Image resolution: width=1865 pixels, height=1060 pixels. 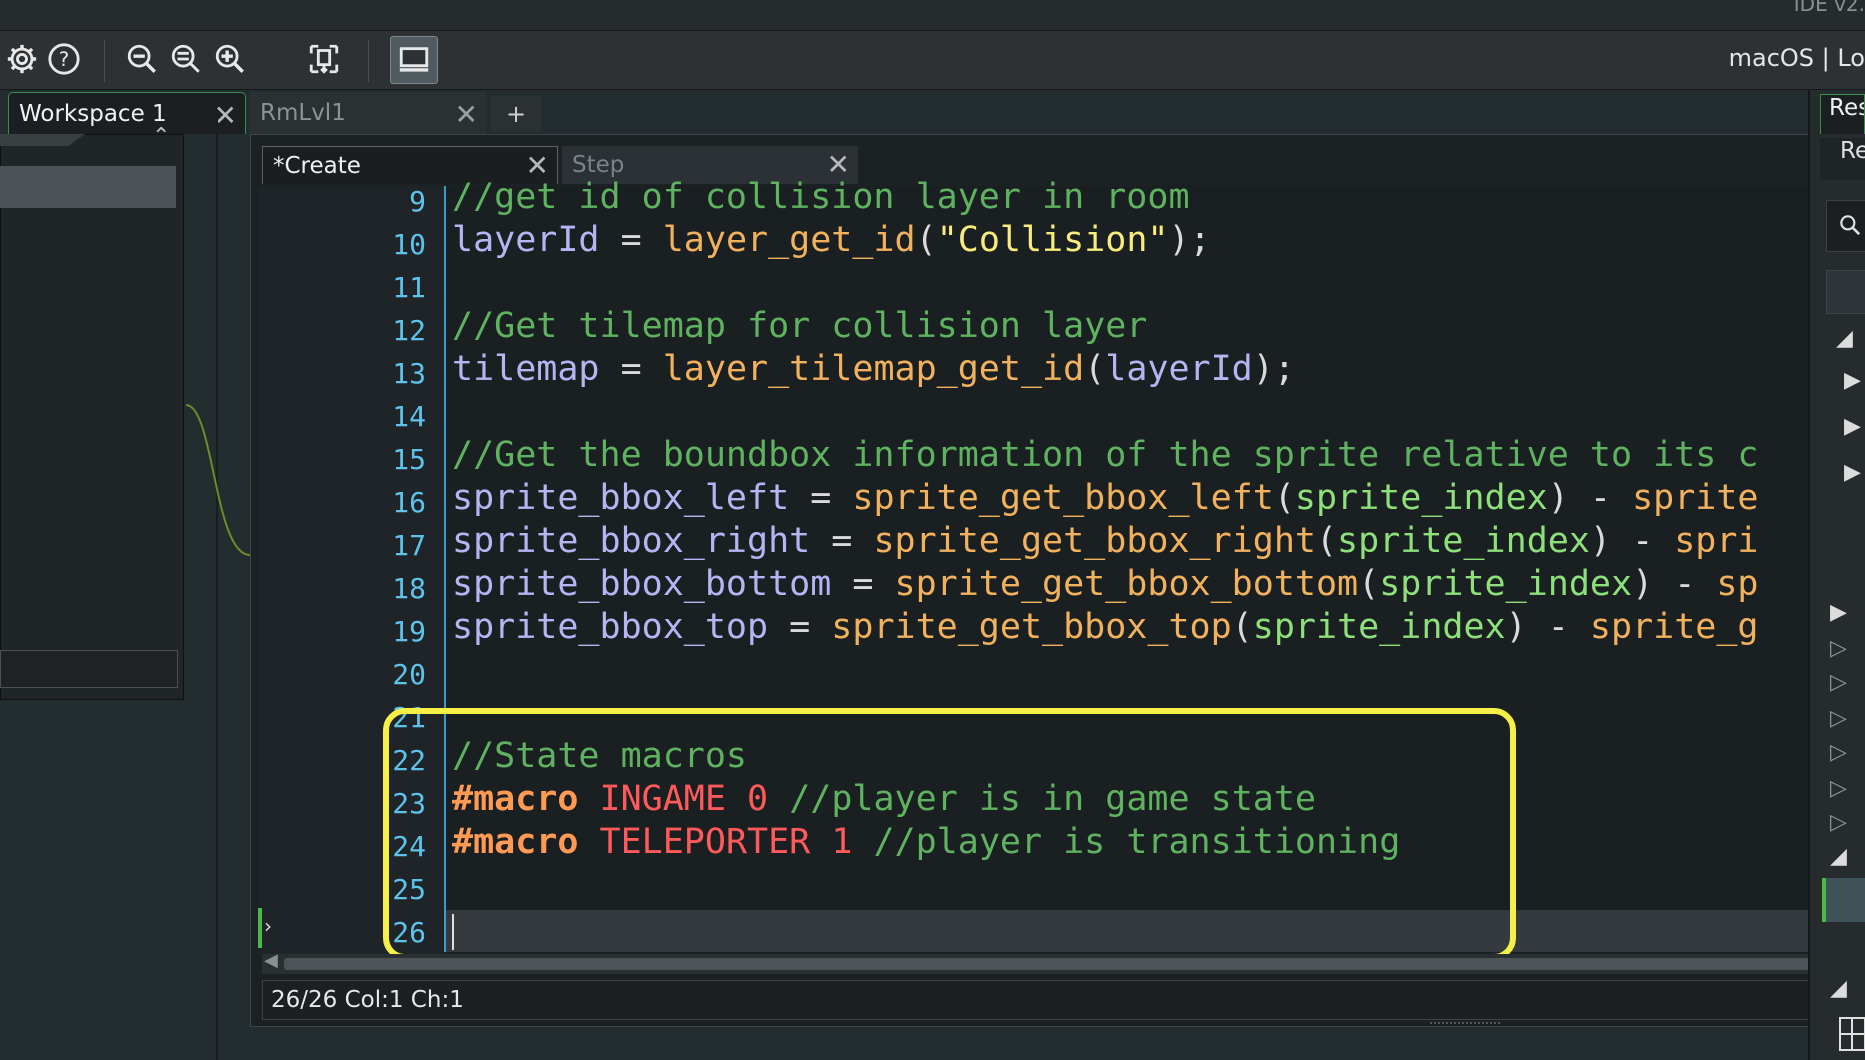 What do you see at coordinates (409, 244) in the screenshot?
I see `line-number: 10` at bounding box center [409, 244].